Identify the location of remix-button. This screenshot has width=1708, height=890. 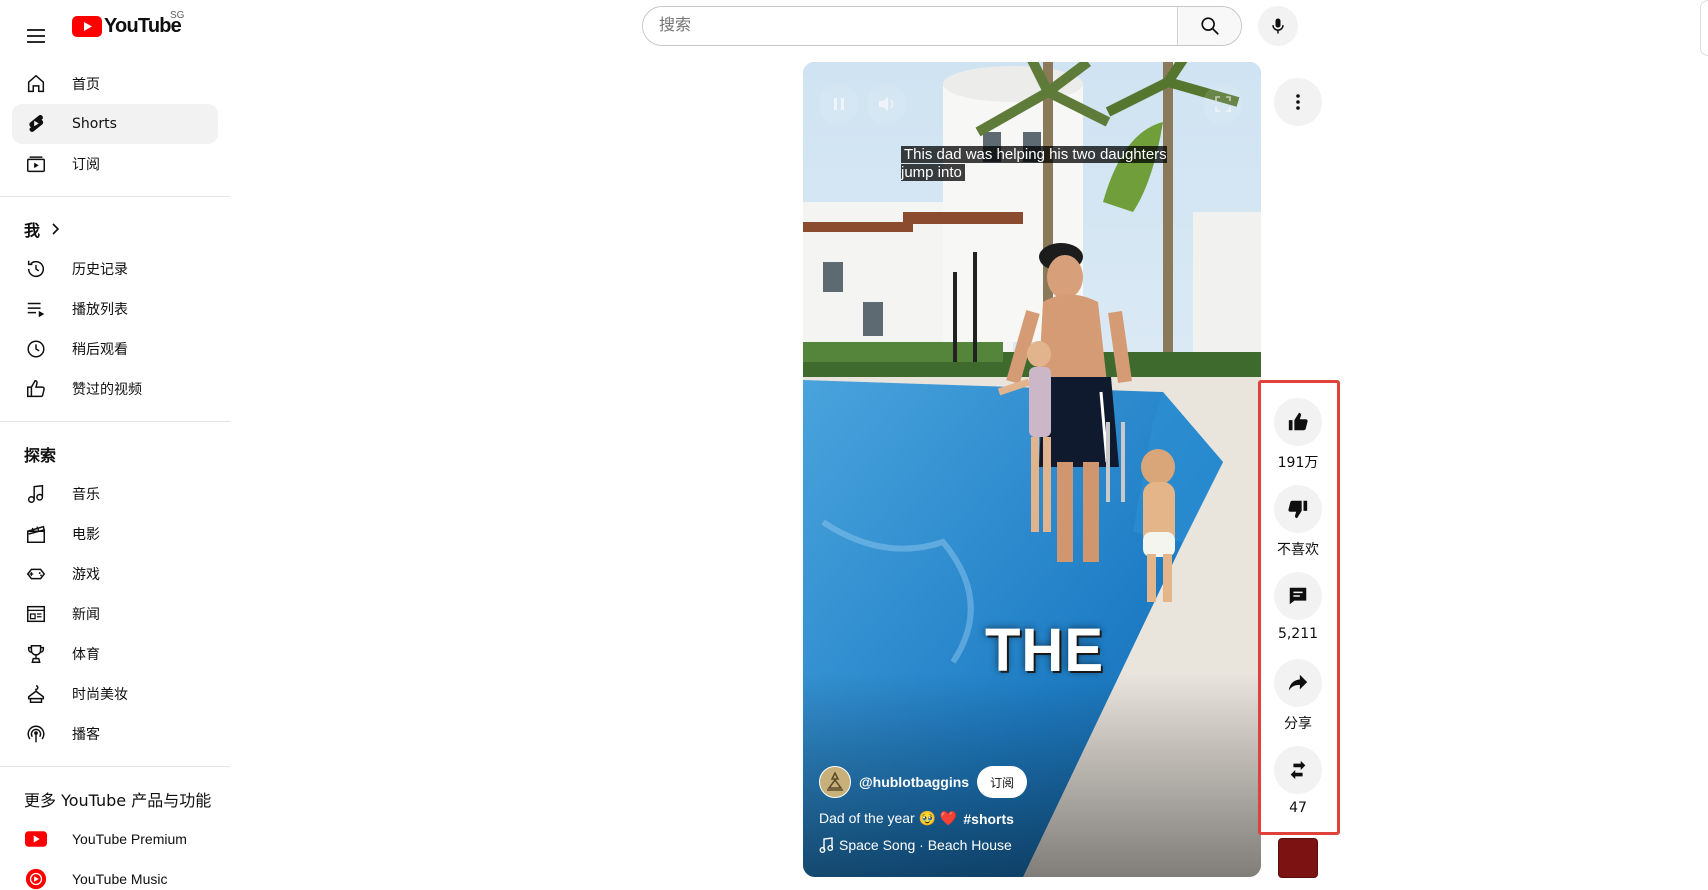
(1298, 770).